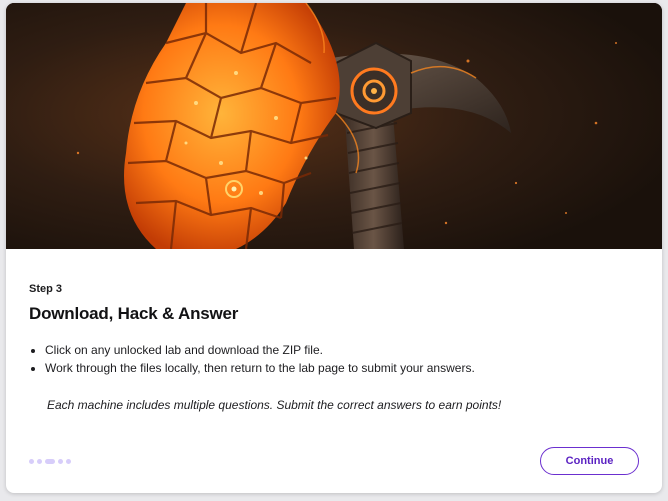 Image resolution: width=668 pixels, height=501 pixels. Describe the element at coordinates (46, 289) in the screenshot. I see `step-label: Step 3` at that location.